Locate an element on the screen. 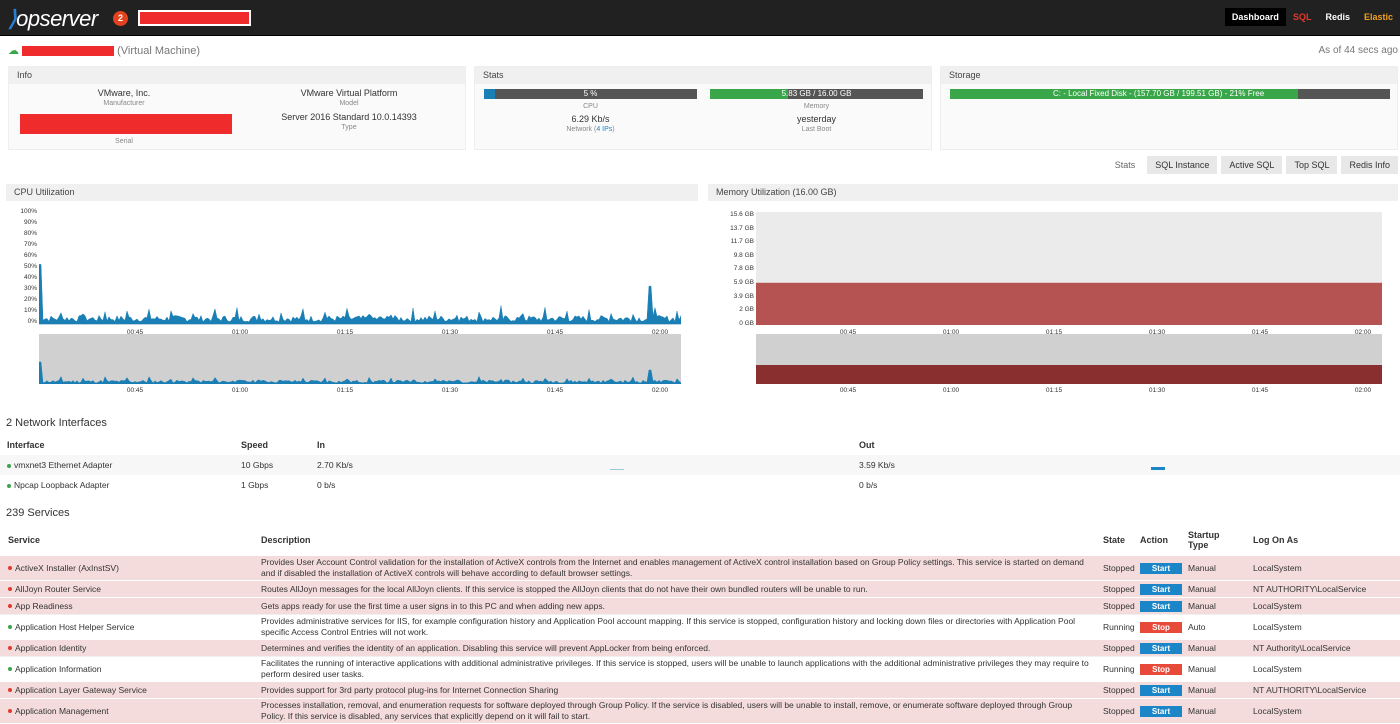 Image resolution: width=1400 pixels, height=724 pixels. service-name: Application Management is located at coordinates (126, 710).